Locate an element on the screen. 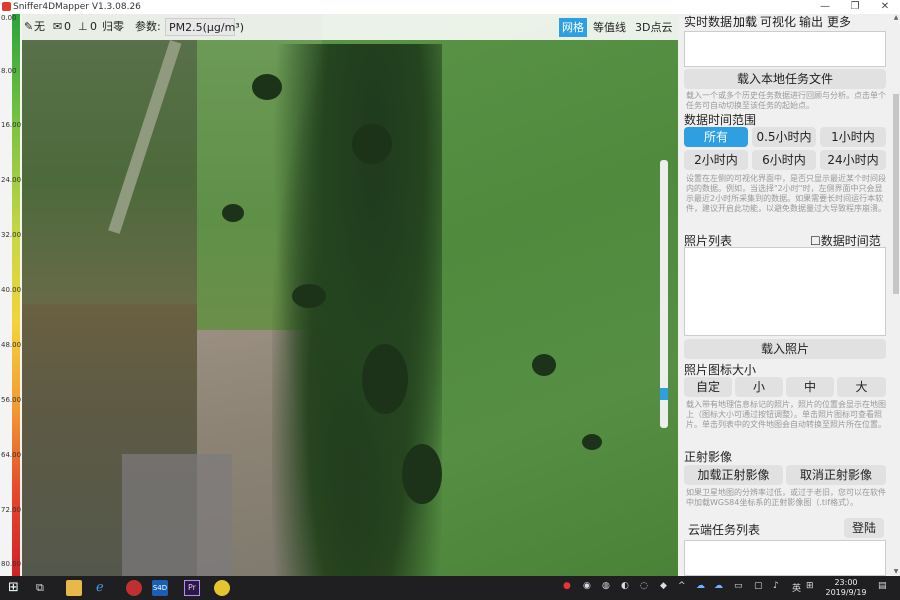 Image resolution: width=900 pixels, height=600 pixels. tray-app-icon: ◐ is located at coordinates (625, 586).